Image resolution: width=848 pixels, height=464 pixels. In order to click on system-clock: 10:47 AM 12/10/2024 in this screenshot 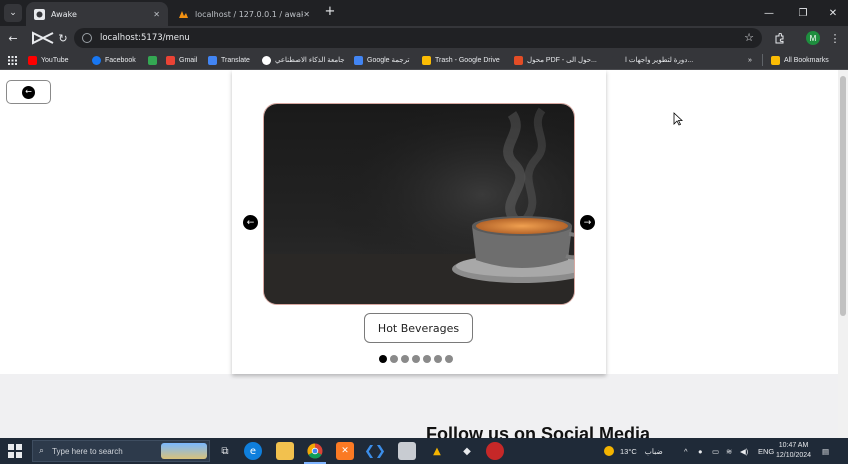, I will do `click(793, 451)`.